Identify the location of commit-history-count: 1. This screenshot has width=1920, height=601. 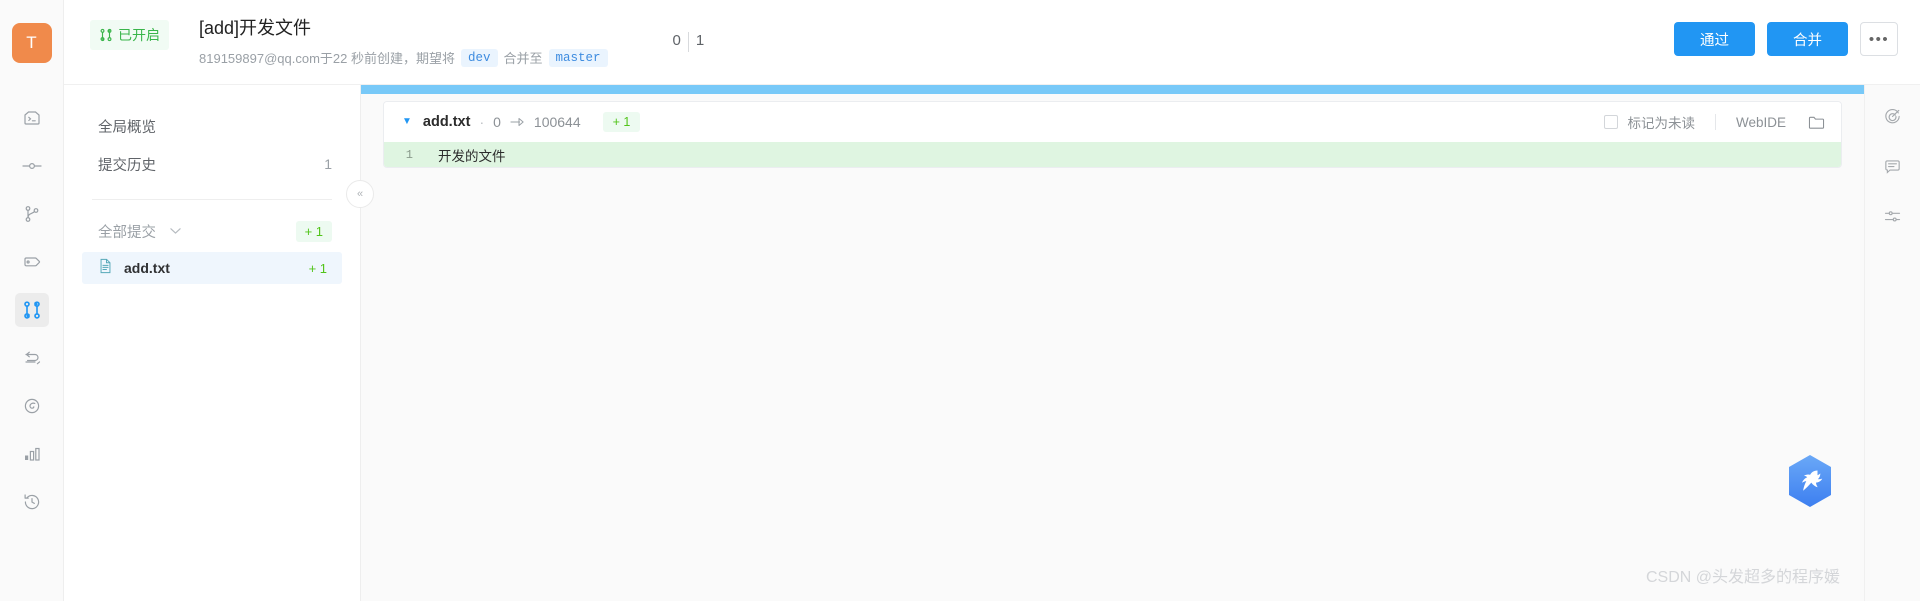
(328, 164).